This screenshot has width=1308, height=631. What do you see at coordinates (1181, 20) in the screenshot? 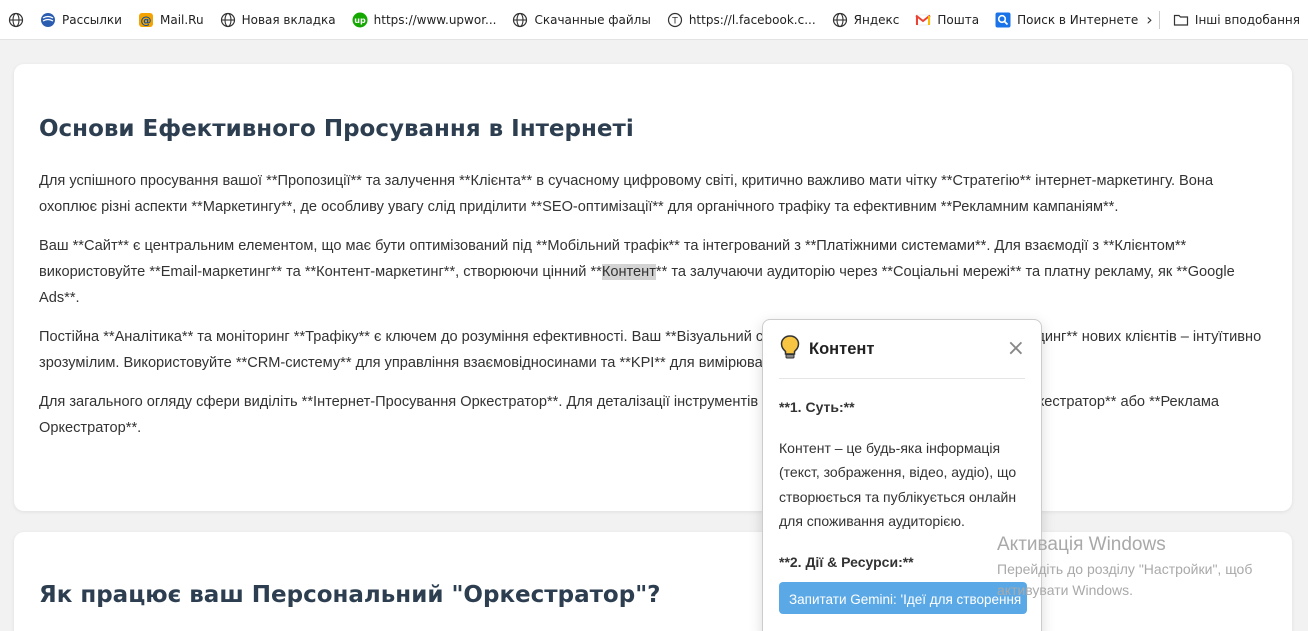
I see `folder-icon` at bounding box center [1181, 20].